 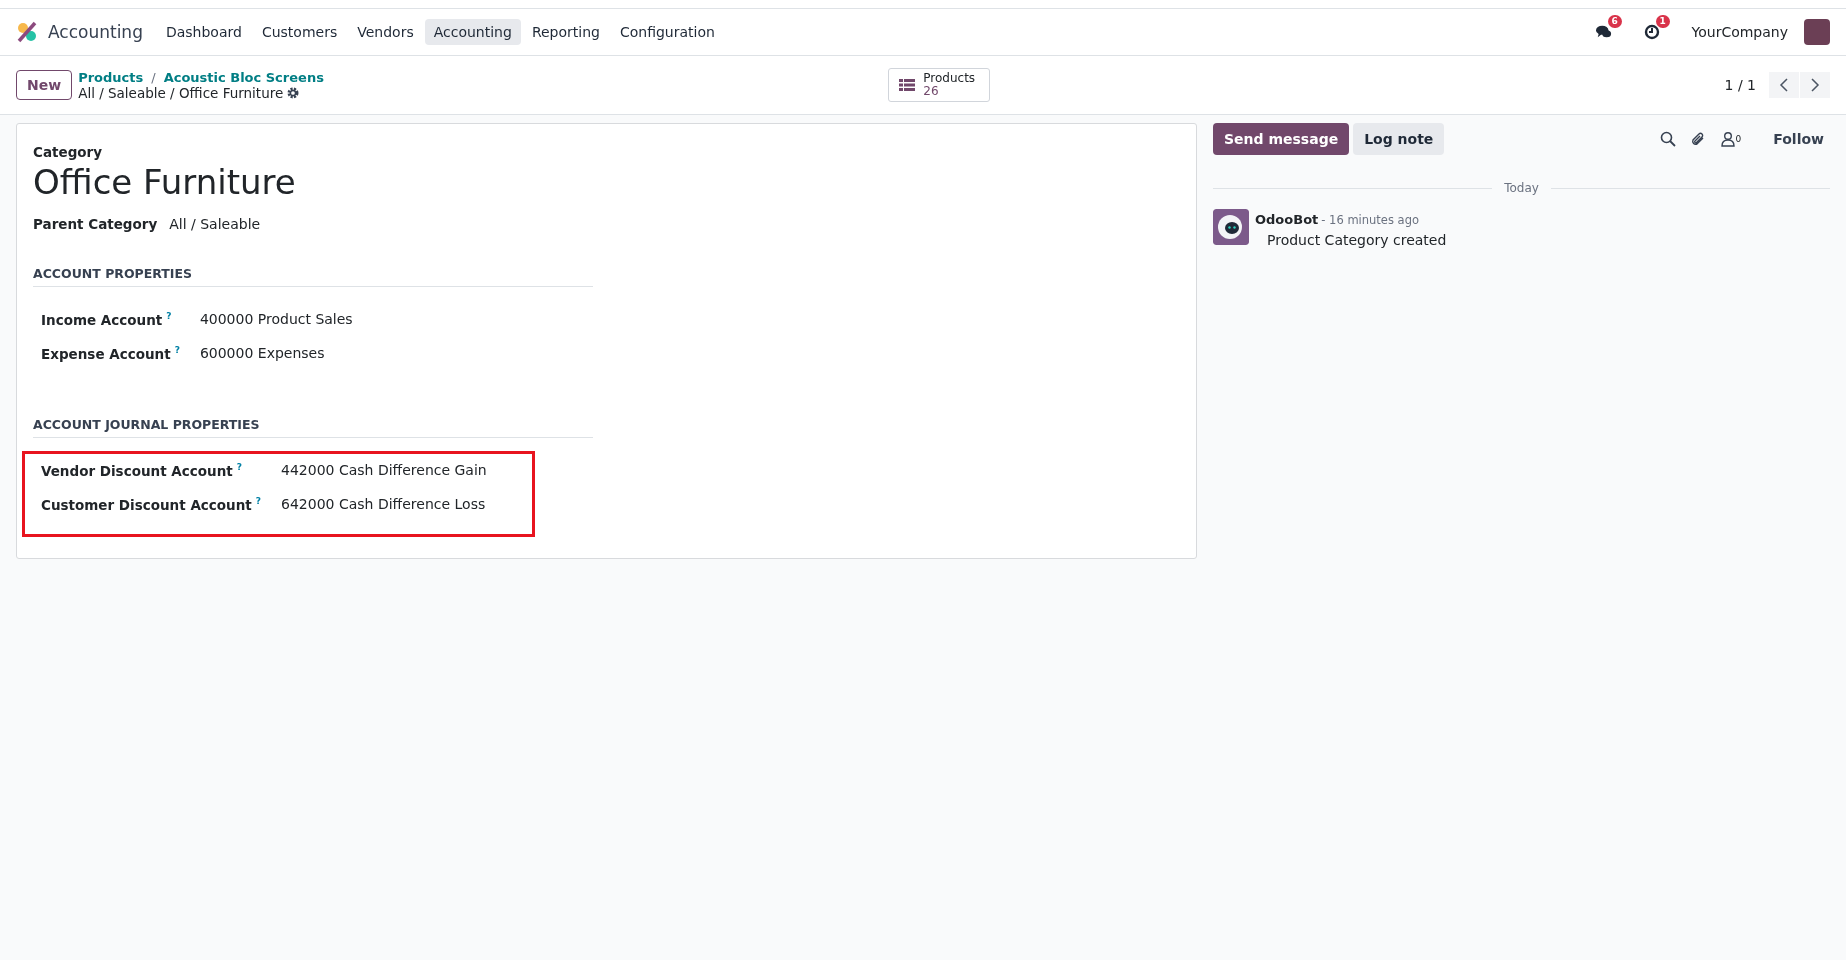 I want to click on chevron-right-icon, so click(x=1815, y=85).